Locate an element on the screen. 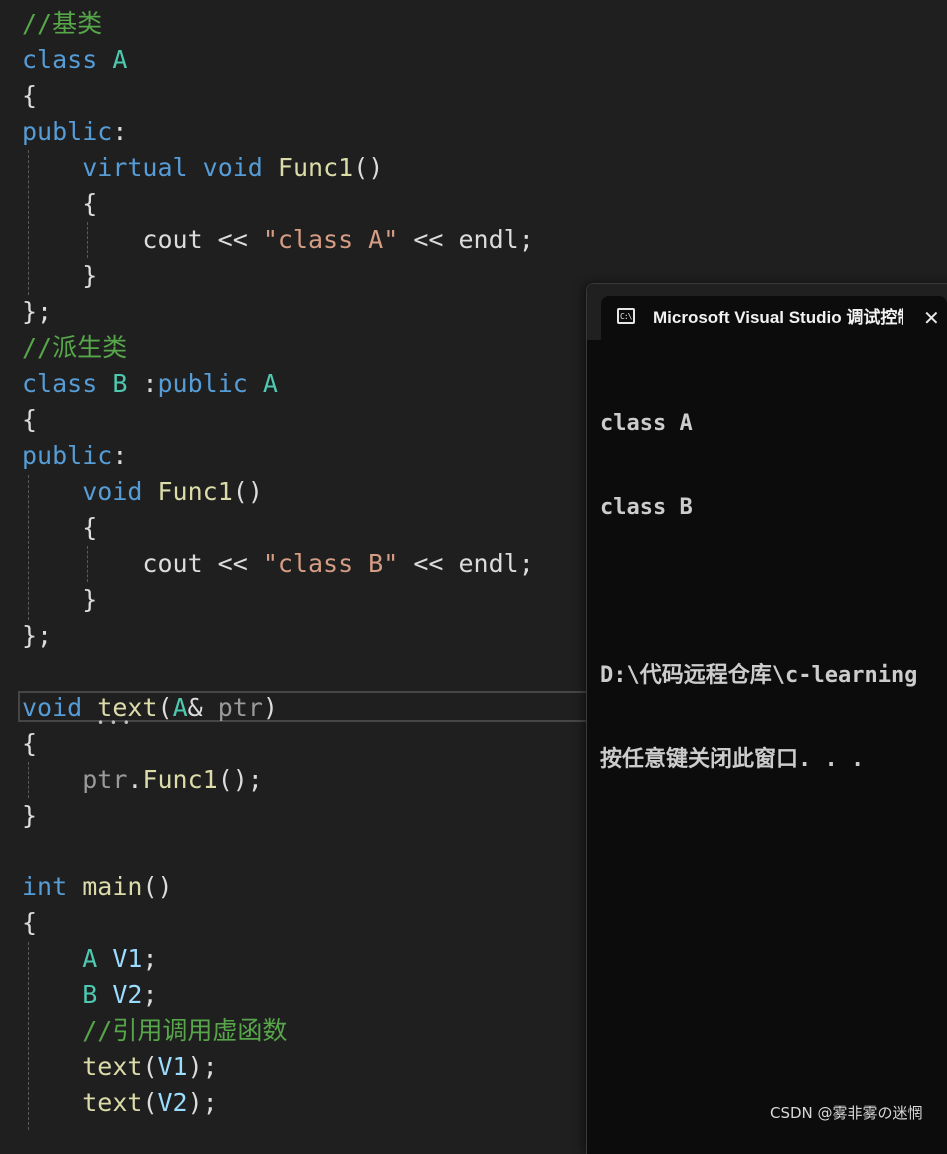 This screenshot has height=1154, width=947. code-line: ptr.Func1(); is located at coordinates (142, 780).